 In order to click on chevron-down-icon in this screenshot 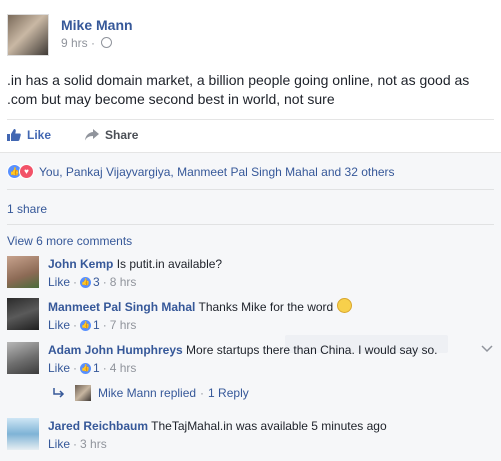, I will do `click(487, 349)`.